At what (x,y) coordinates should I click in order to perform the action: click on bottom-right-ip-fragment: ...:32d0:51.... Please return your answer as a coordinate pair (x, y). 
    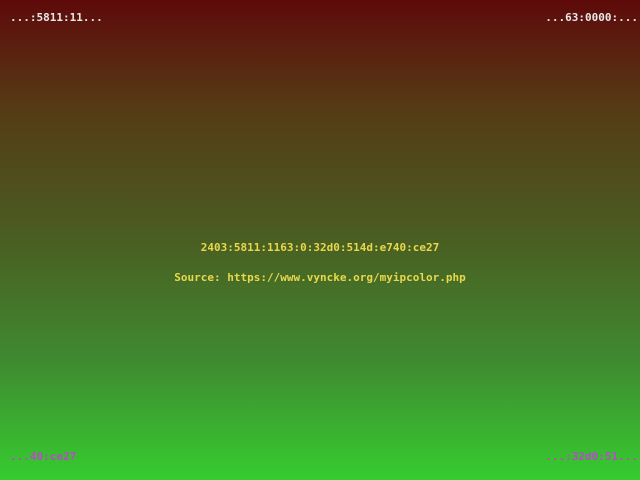
    Looking at the image, I should click on (591, 456).